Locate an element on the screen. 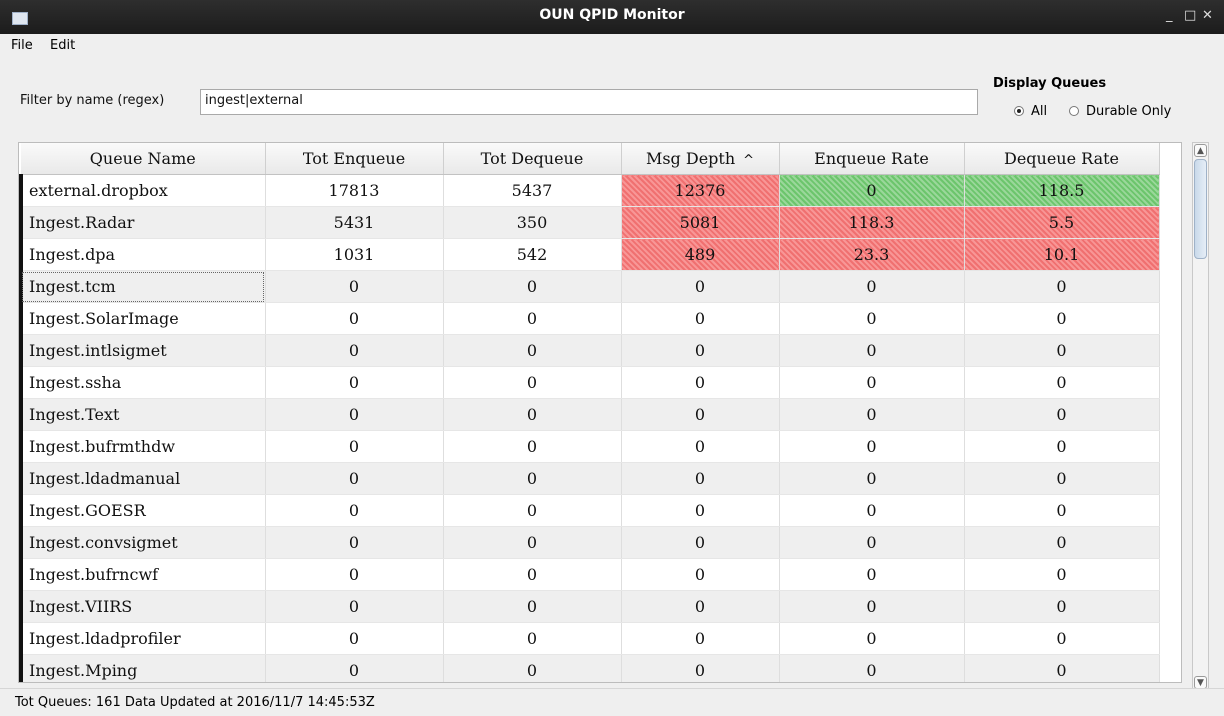 Image resolution: width=1224 pixels, height=716 pixels. table-row: Ingest.Mping 0 0 0 0 0 is located at coordinates (589, 668).